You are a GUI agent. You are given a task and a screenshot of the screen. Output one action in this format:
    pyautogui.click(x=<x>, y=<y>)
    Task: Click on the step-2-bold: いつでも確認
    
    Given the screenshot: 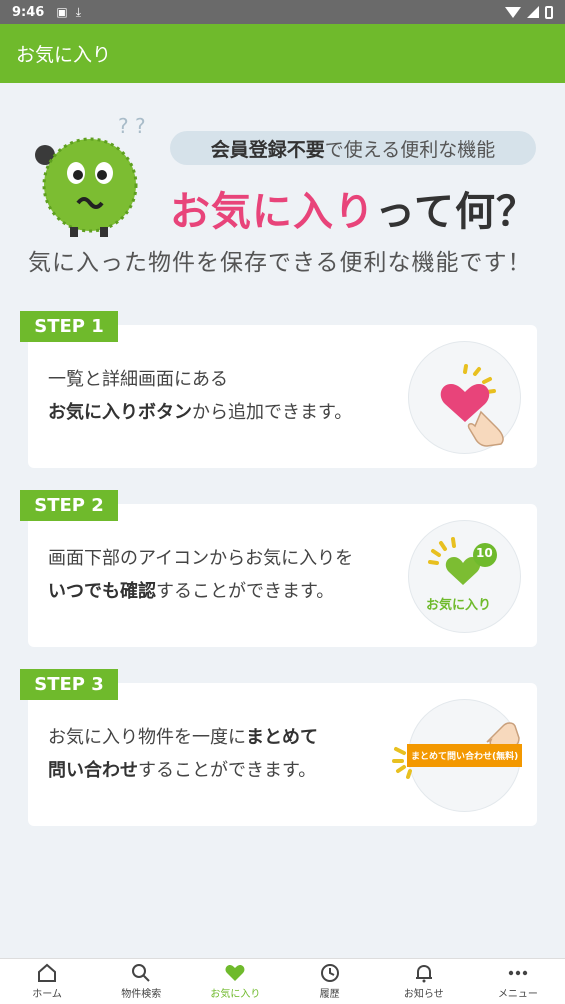 What is the action you would take?
    pyautogui.click(x=102, y=591)
    